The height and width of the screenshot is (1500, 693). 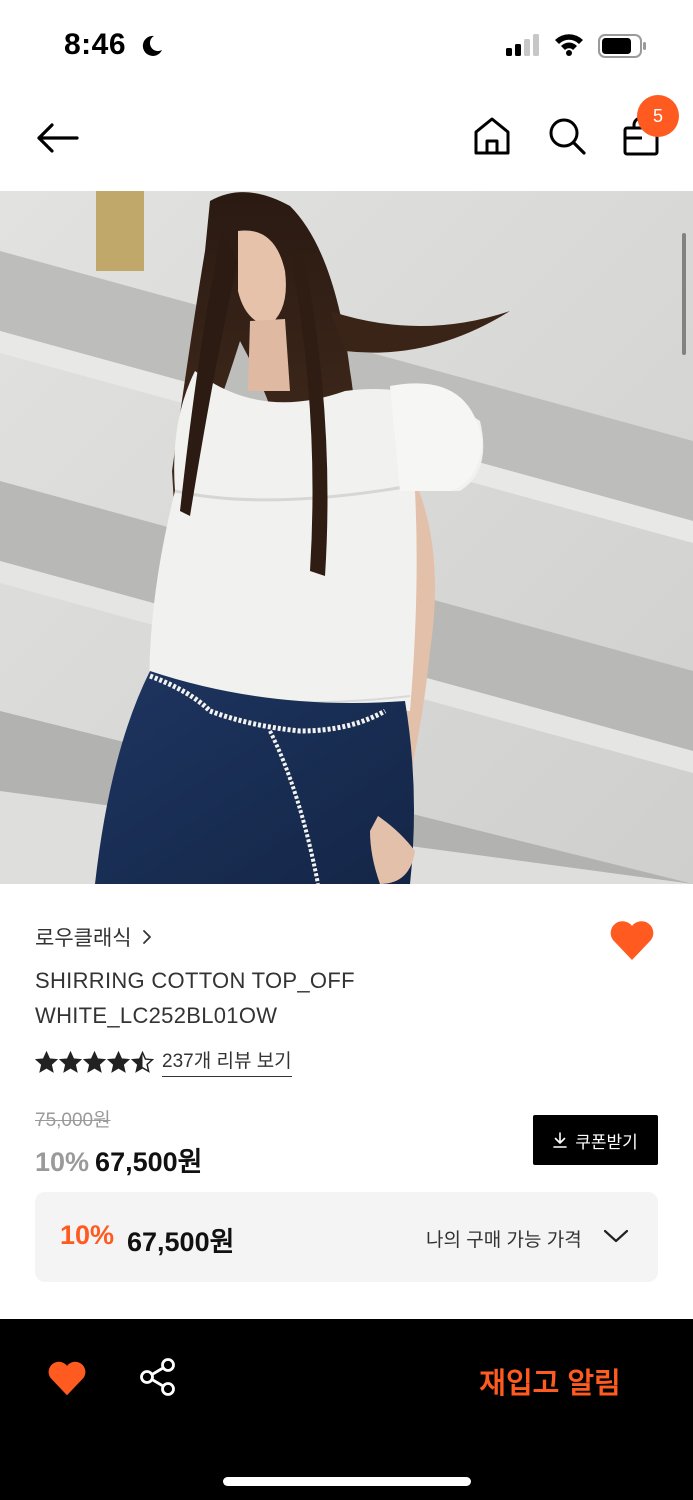 What do you see at coordinates (181, 1242) in the screenshot?
I see `my-price: 67,500원` at bounding box center [181, 1242].